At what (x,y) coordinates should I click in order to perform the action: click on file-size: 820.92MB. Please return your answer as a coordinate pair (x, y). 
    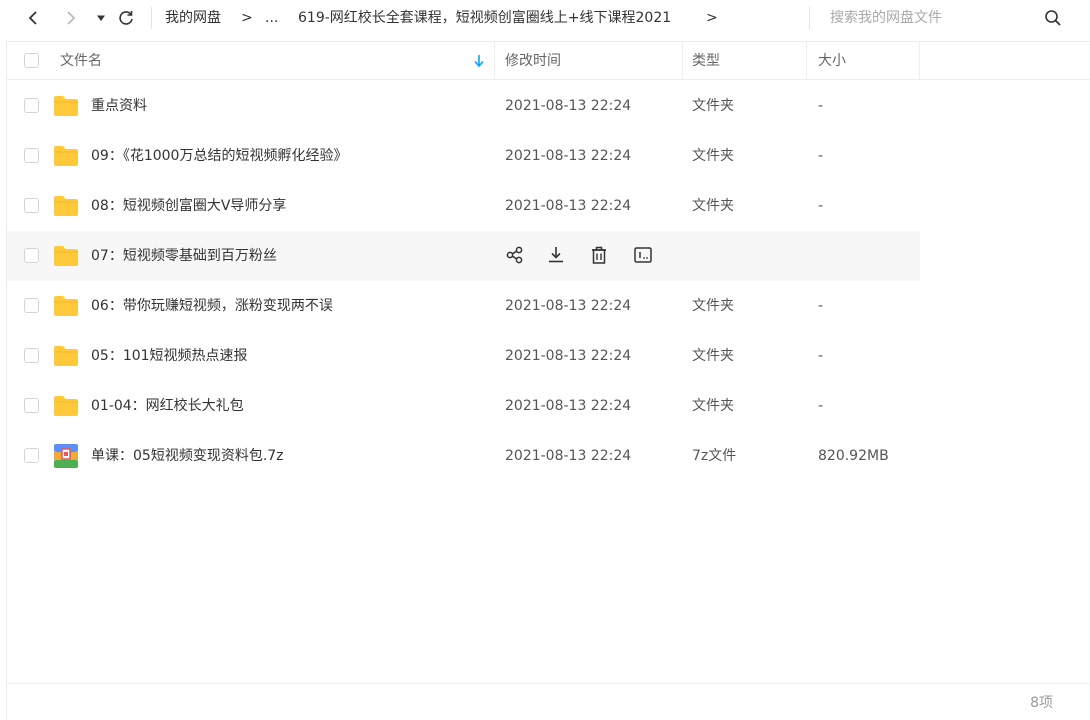
    Looking at the image, I should click on (853, 456).